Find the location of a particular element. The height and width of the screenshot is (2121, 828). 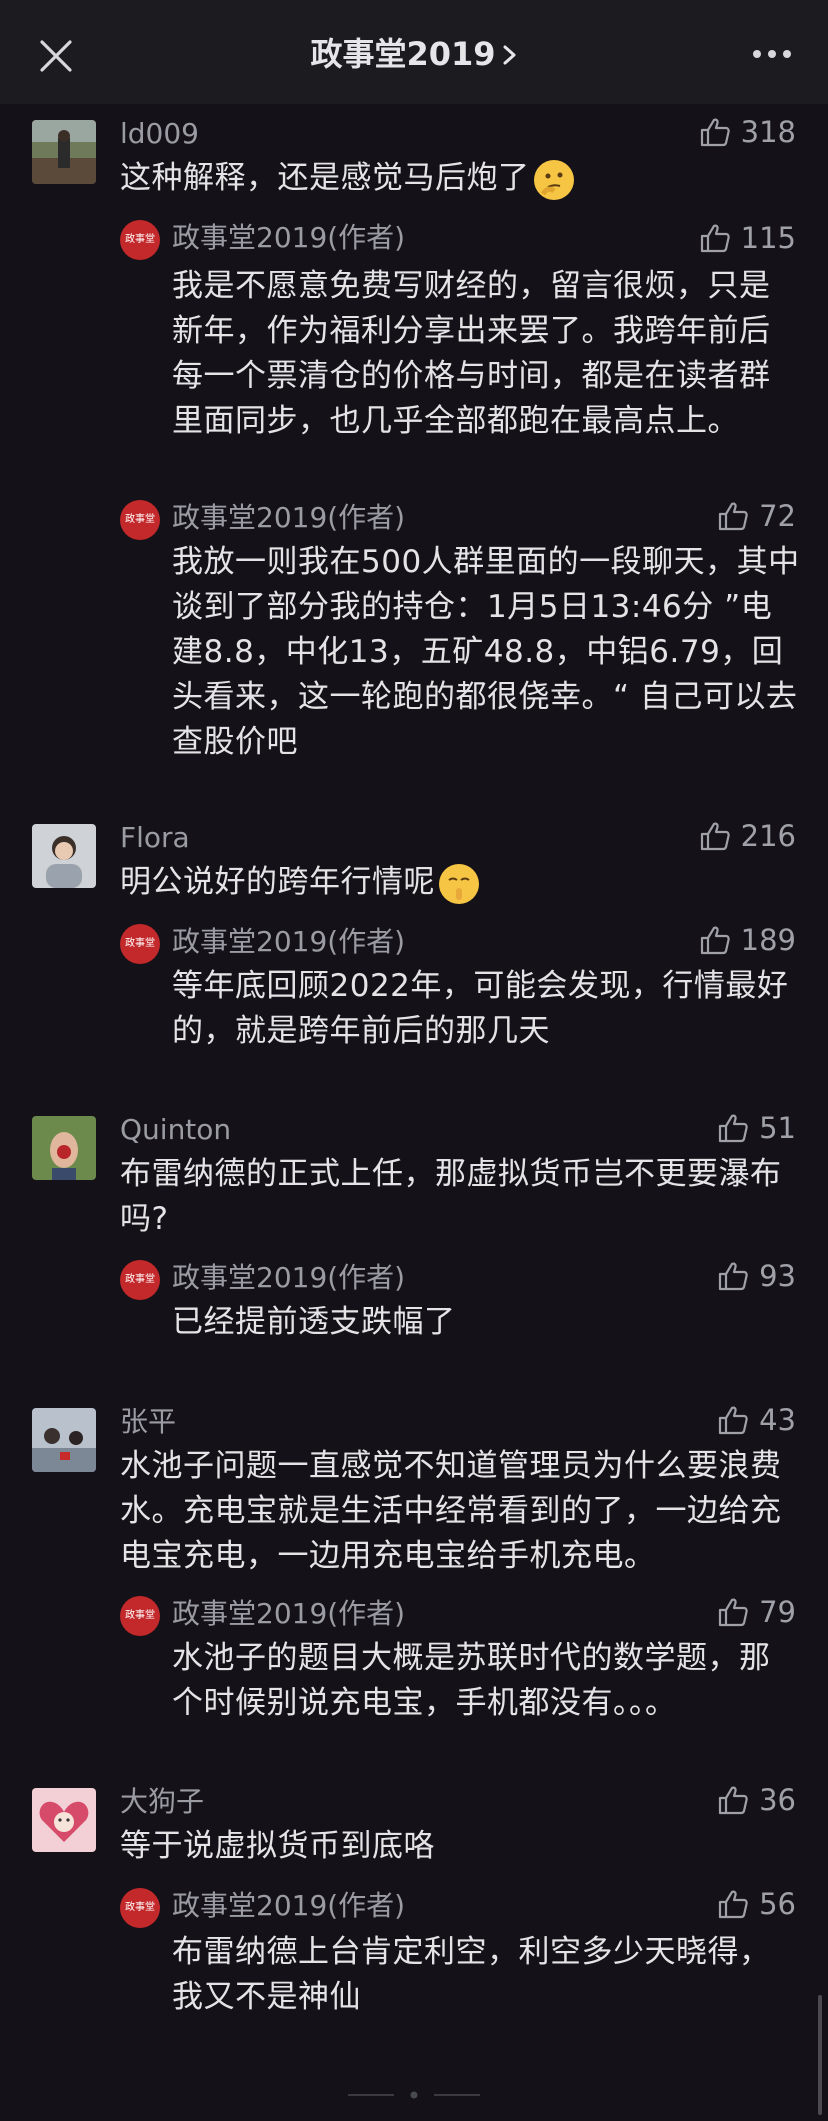

title-area: 政事堂2019 is located at coordinates (414, 55).